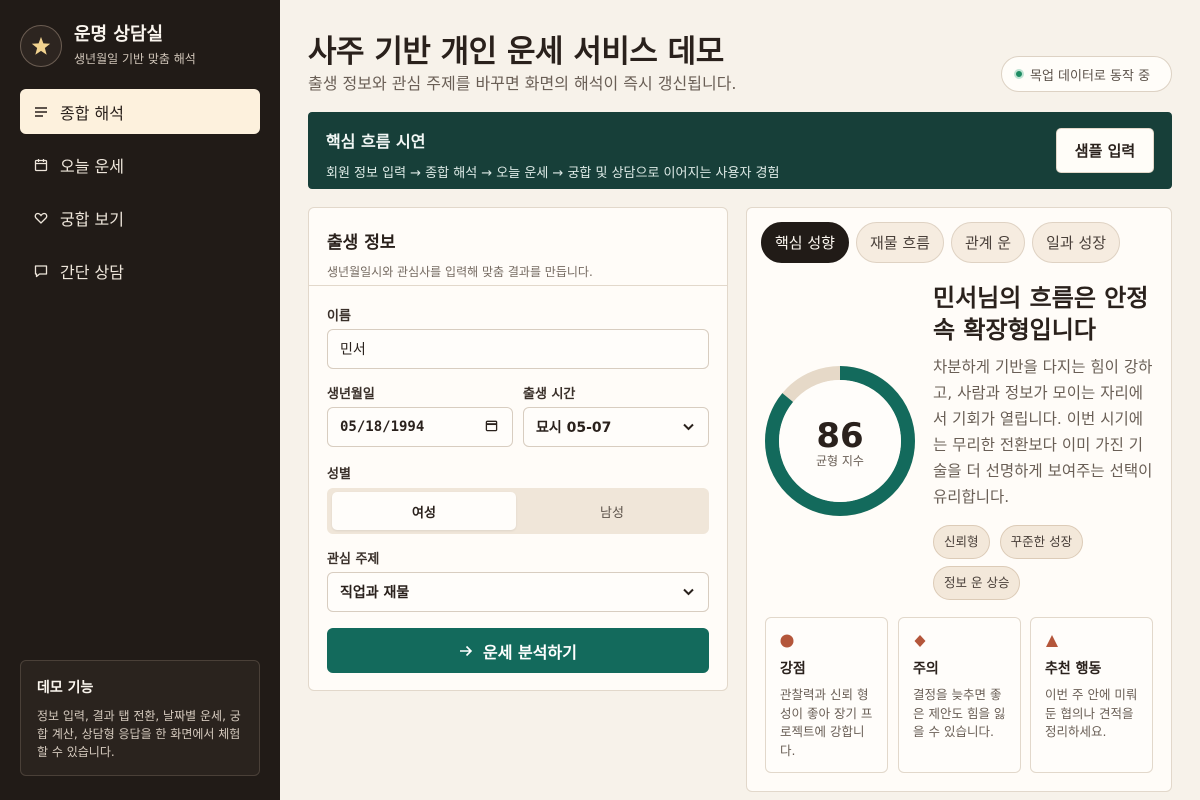  What do you see at coordinates (353, 559) in the screenshot?
I see `topic-label: 관심 주제` at bounding box center [353, 559].